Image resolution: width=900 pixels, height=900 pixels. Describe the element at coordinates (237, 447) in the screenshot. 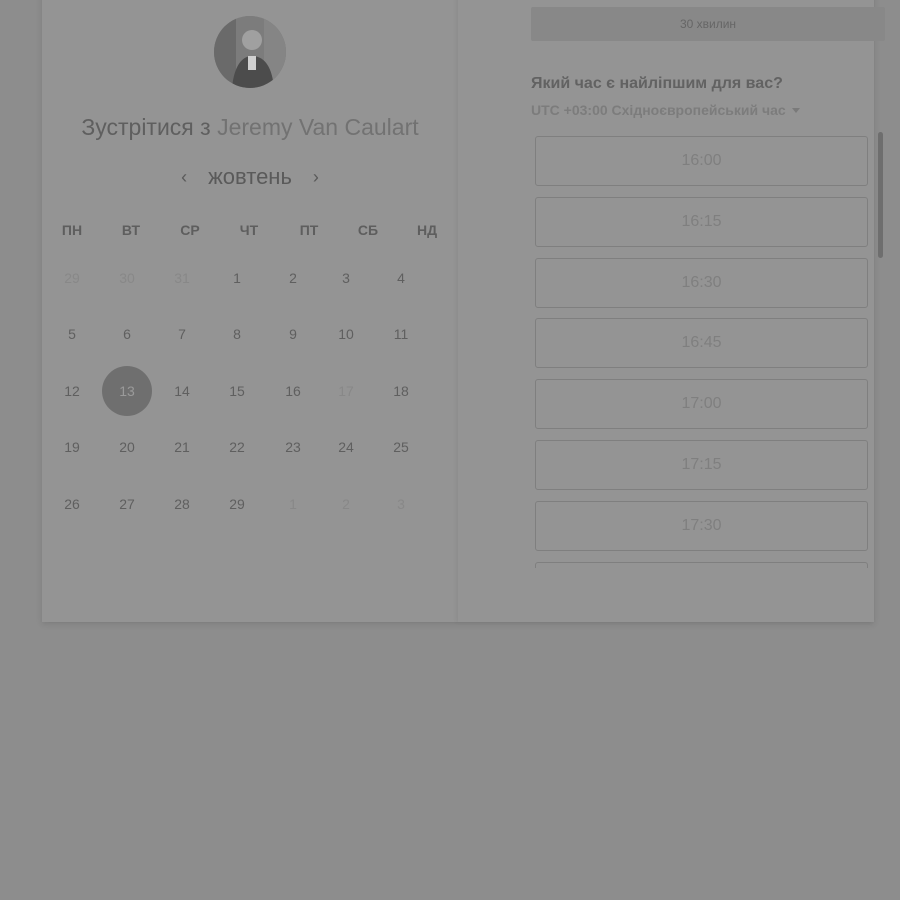

I see `calendar-day: 22` at that location.